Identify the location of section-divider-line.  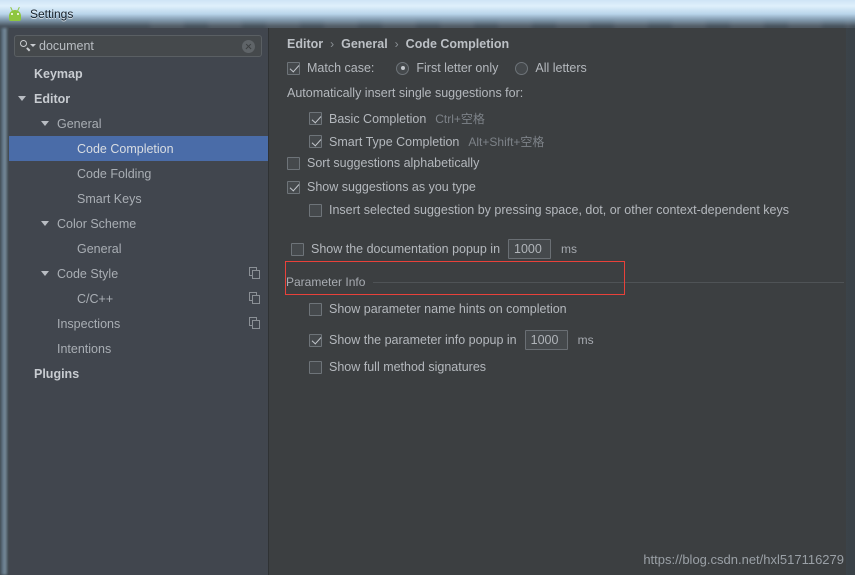
(608, 282).